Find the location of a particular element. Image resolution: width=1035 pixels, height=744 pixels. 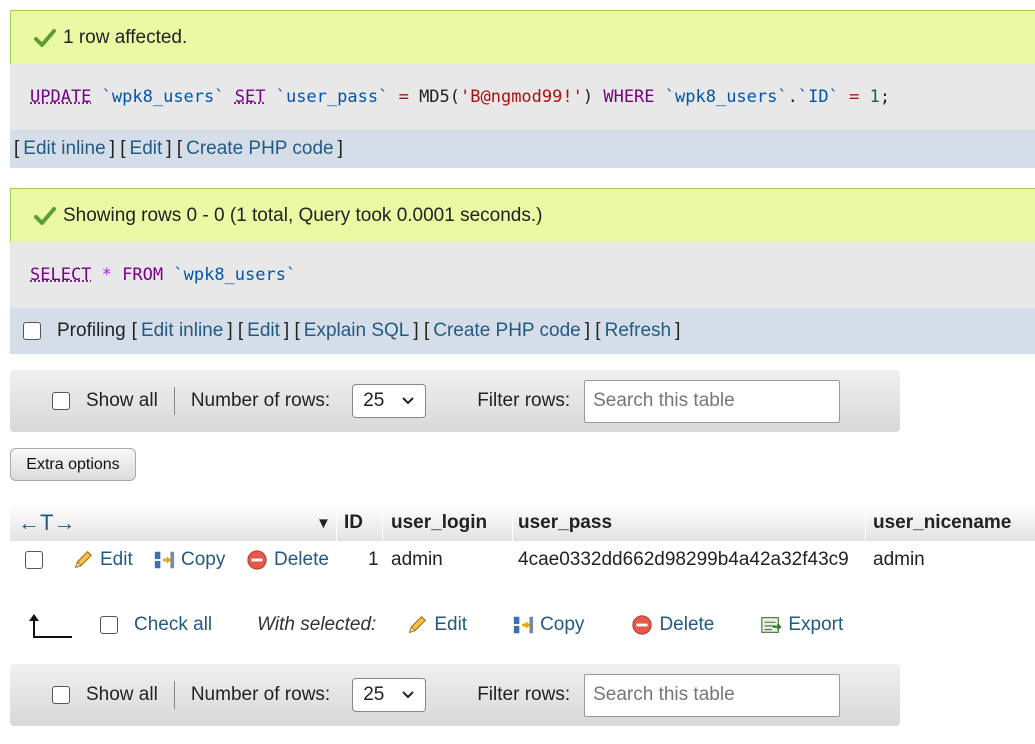

row-copy-button: Copy is located at coordinates (189, 560).